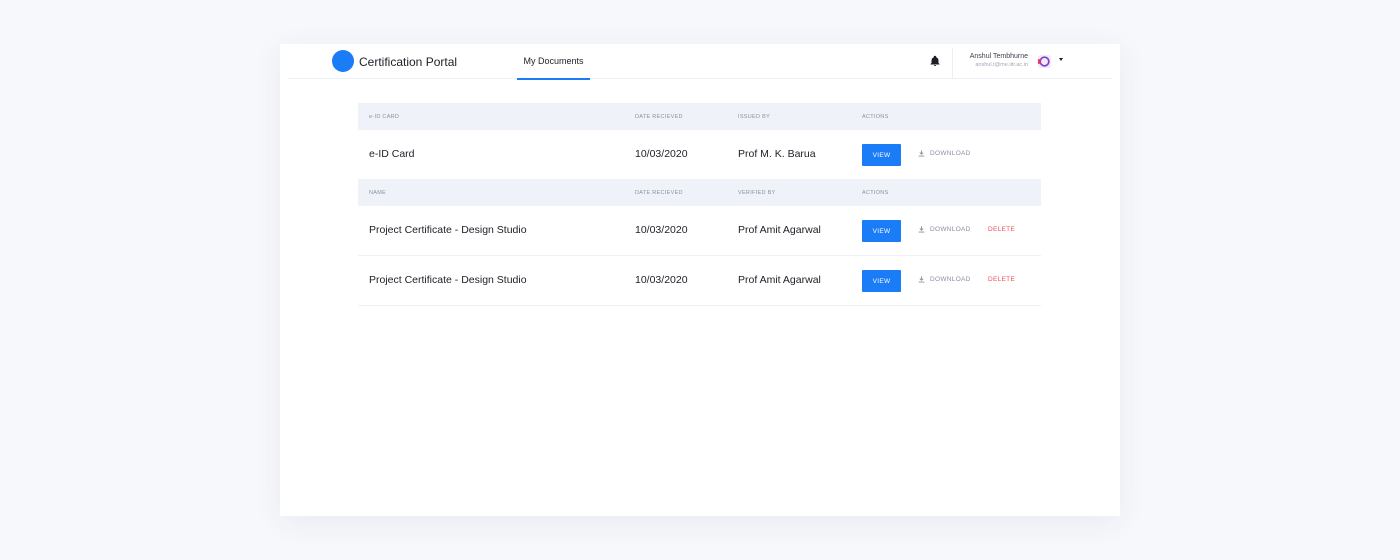  What do you see at coordinates (343, 61) in the screenshot?
I see `logo-icon` at bounding box center [343, 61].